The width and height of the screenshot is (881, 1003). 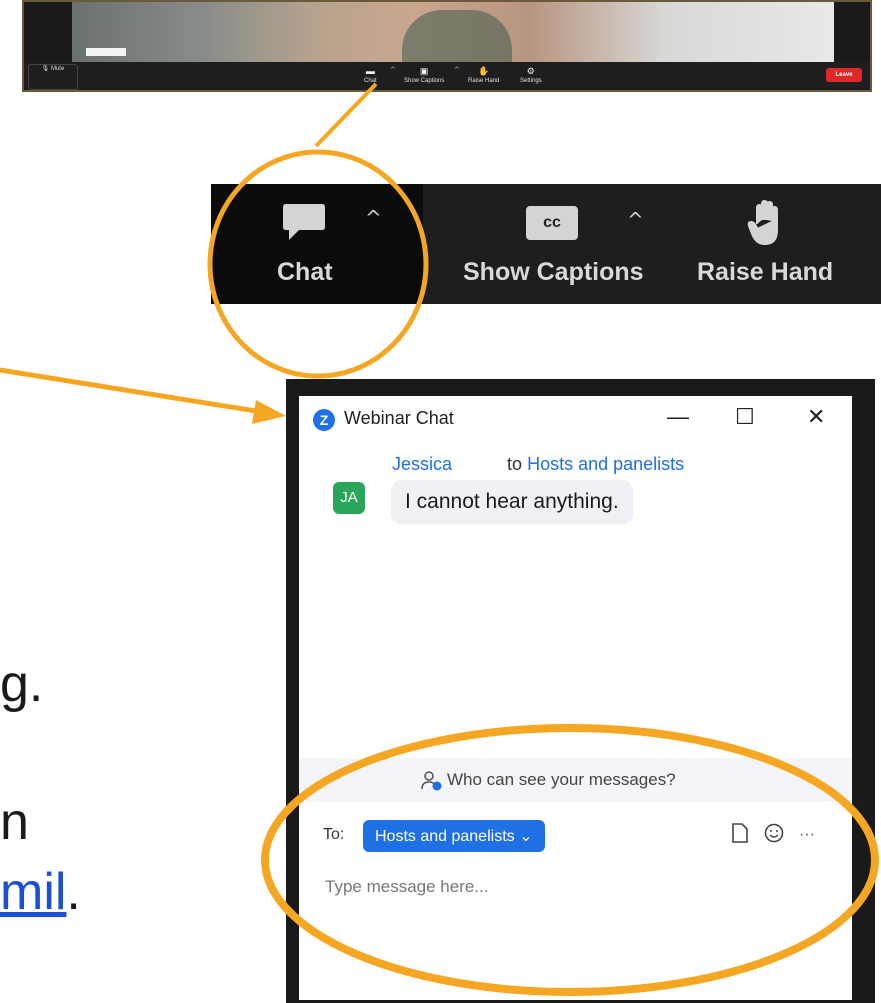 I want to click on mini-raise-hand-button: ✋ Raise Hand, so click(x=483, y=74).